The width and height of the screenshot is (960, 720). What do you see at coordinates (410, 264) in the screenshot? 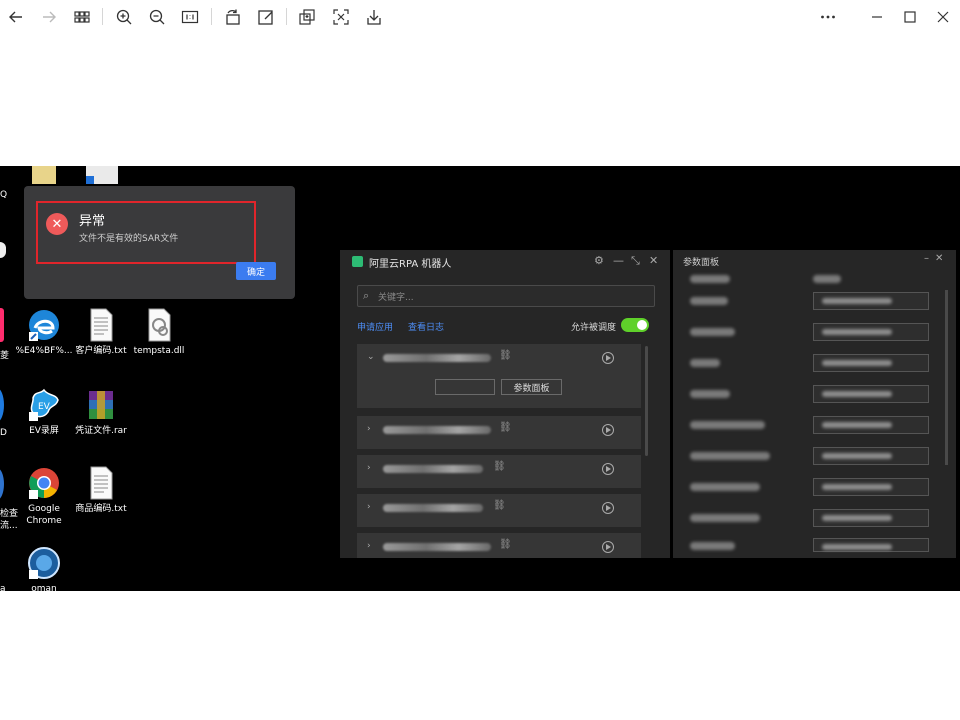
I see `rpa-window-title: 阿里云RPA 机器人` at bounding box center [410, 264].